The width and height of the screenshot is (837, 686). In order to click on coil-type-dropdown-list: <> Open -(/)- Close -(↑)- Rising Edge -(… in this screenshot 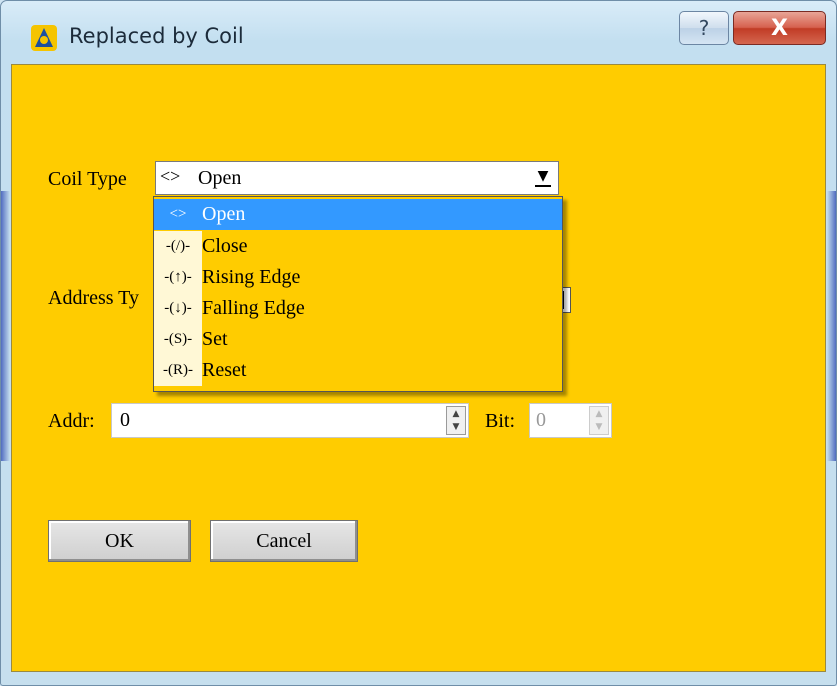, I will do `click(358, 294)`.